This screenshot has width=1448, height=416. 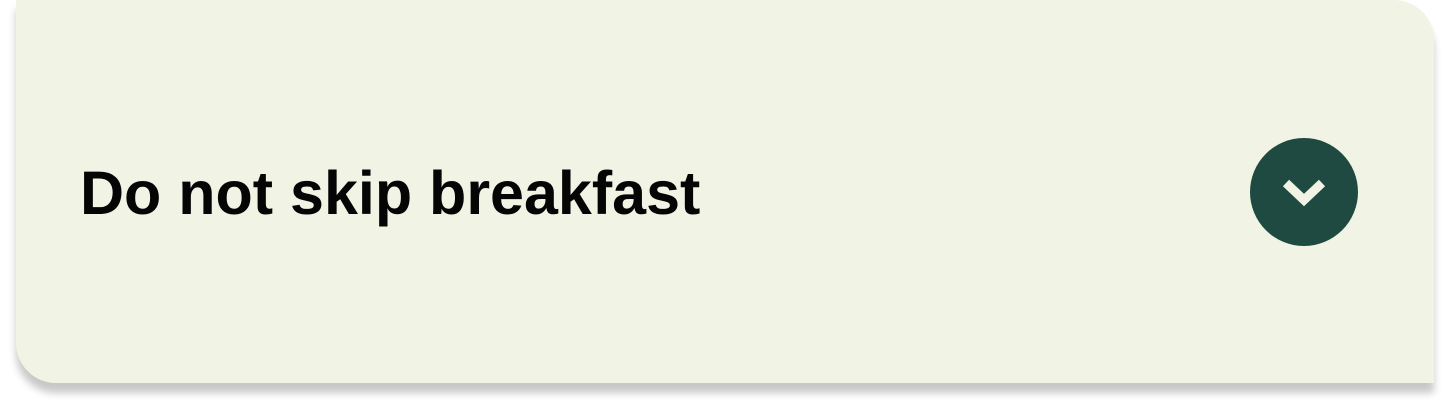 I want to click on faq-question: Do not skip breakfast, so click(x=390, y=193).